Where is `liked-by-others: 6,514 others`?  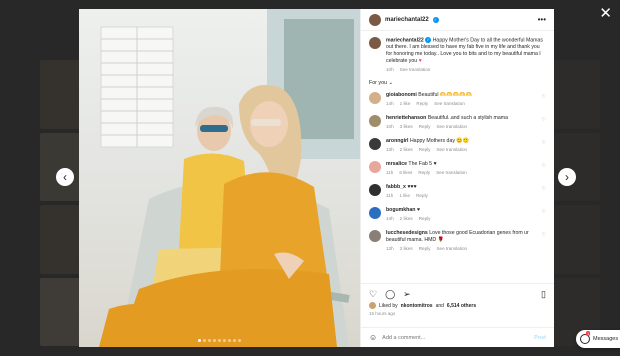 liked-by-others: 6,514 others is located at coordinates (461, 306).